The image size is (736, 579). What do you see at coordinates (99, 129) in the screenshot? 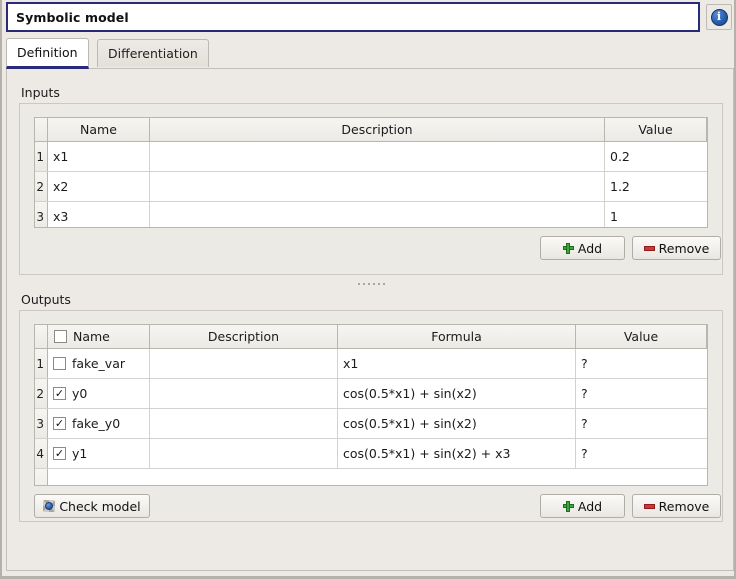
I see `inputs-header-name: Name` at bounding box center [99, 129].